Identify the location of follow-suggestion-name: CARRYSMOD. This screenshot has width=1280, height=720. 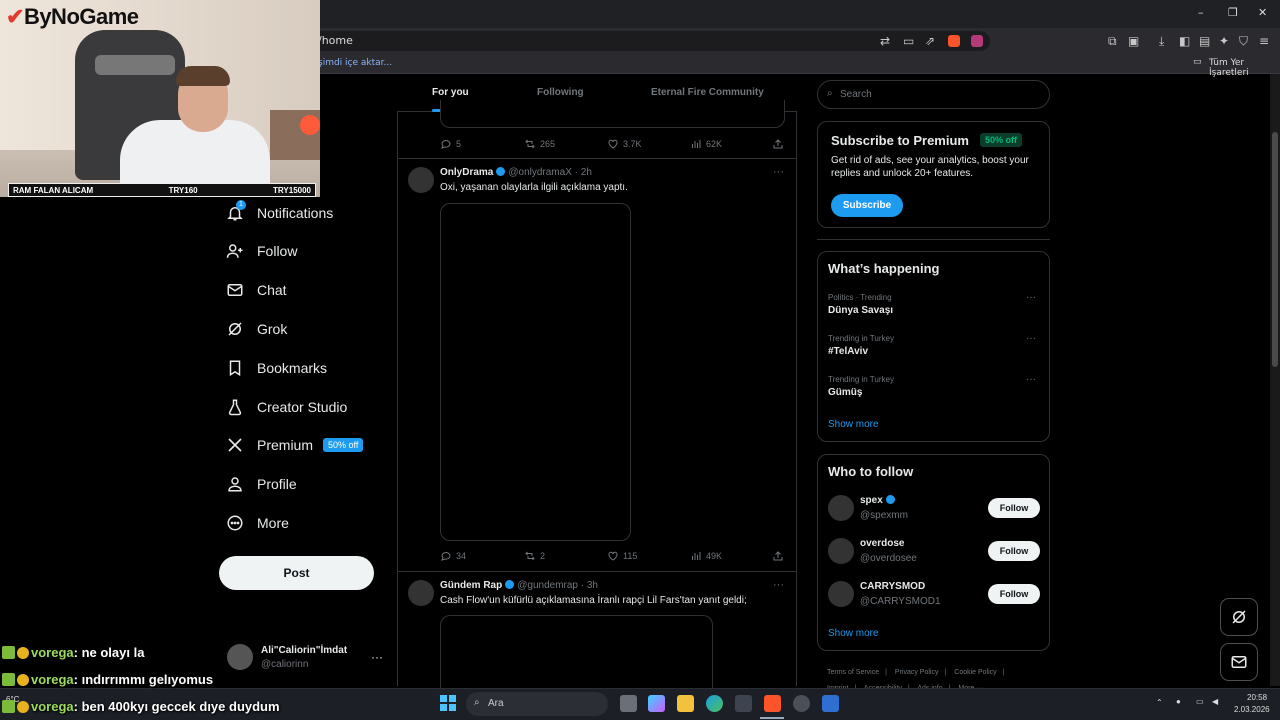
(892, 586).